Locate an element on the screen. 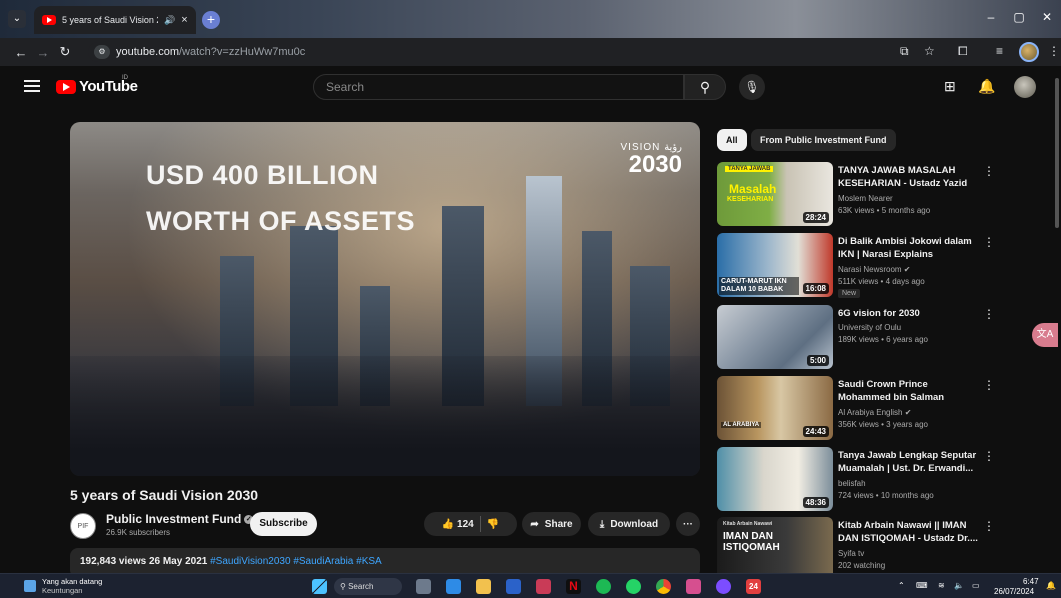  page-scrollbar is located at coordinates (1057, 153).